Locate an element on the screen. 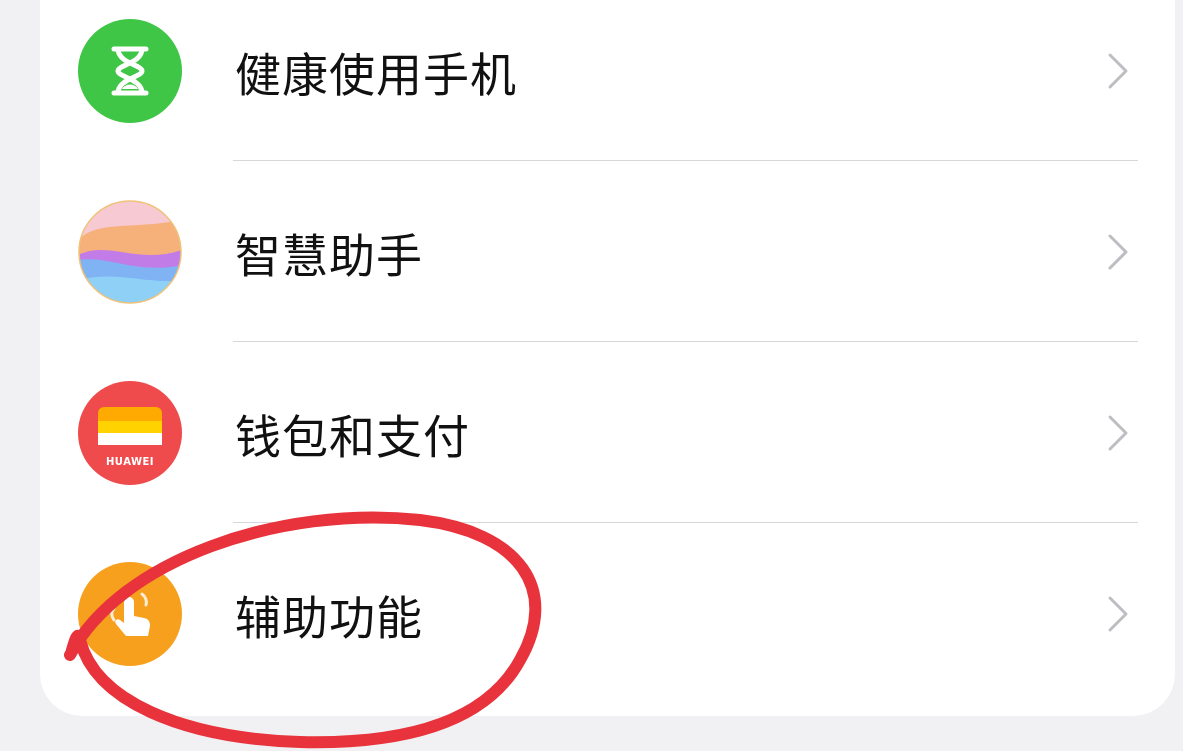  wallet-icon-text: HUAWEI is located at coordinates (130, 461).